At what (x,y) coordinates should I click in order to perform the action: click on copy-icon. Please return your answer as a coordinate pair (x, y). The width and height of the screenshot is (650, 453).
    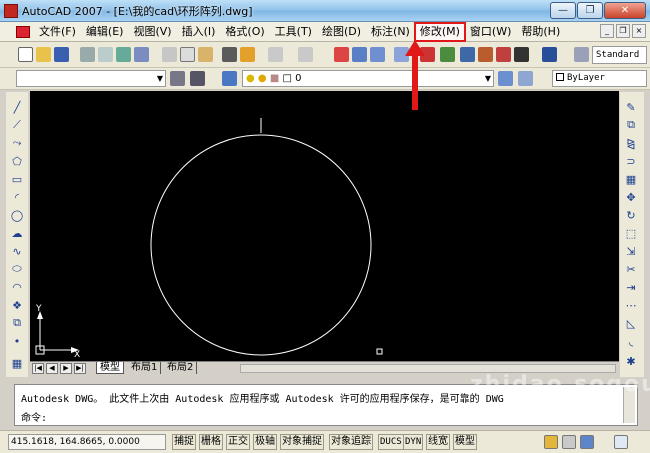
    Looking at the image, I should click on (187, 54).